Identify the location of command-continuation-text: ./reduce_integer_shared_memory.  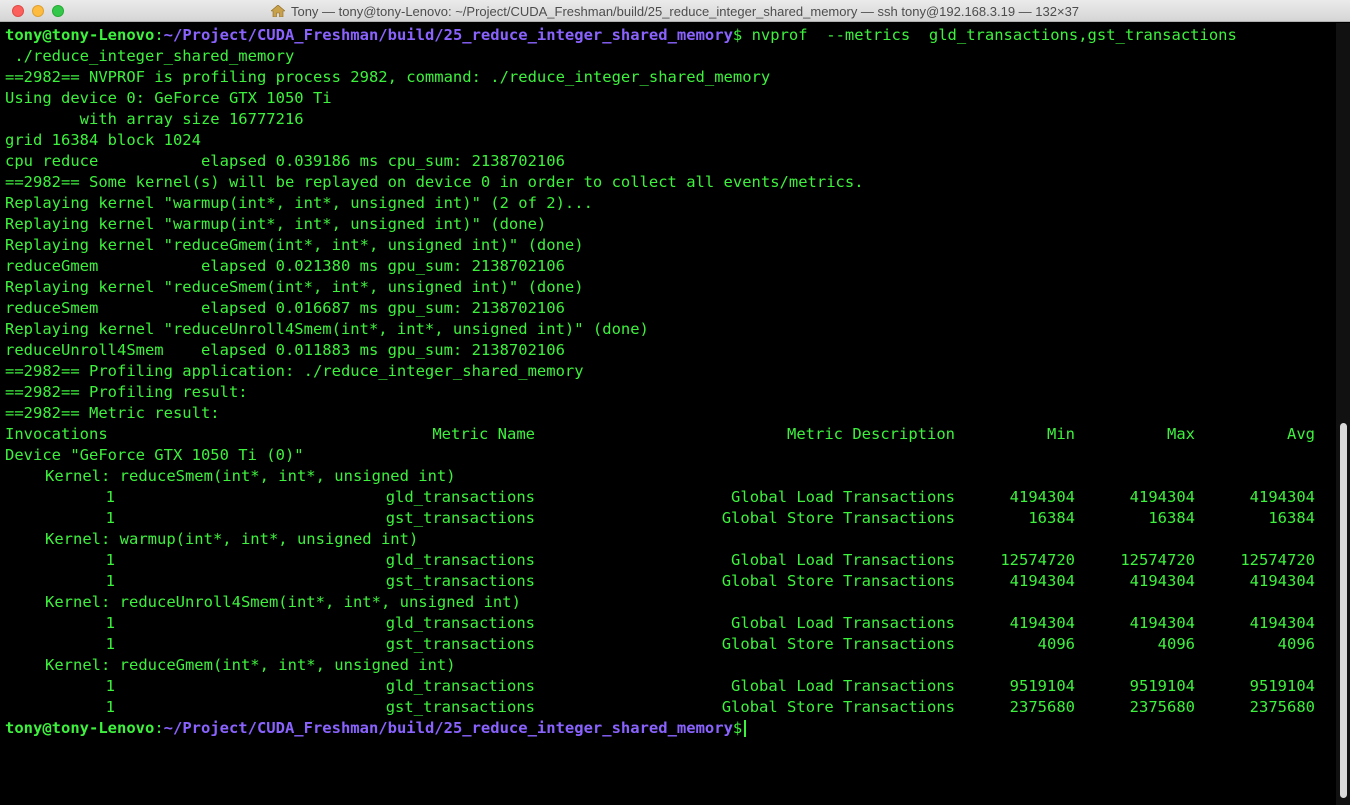
(150, 56).